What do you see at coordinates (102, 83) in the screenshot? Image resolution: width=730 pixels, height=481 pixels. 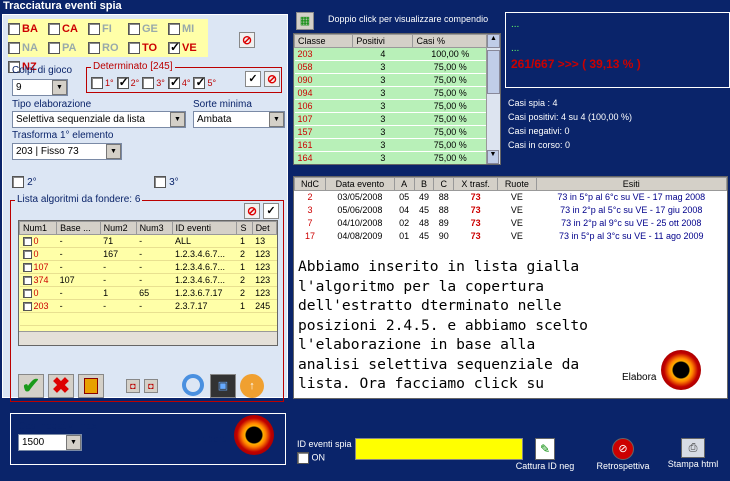 I see `det-checkbox: 1°` at bounding box center [102, 83].